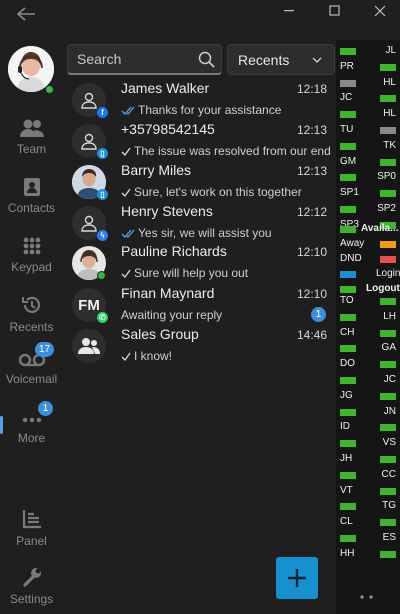  Describe the element at coordinates (347, 300) in the screenshot. I see `status-code: TO` at that location.